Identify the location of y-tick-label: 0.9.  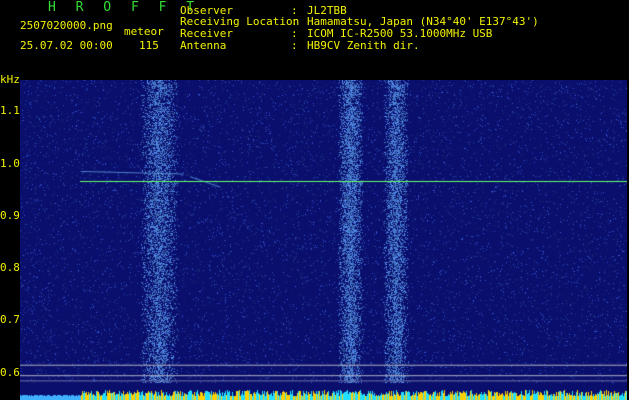
(10, 215).